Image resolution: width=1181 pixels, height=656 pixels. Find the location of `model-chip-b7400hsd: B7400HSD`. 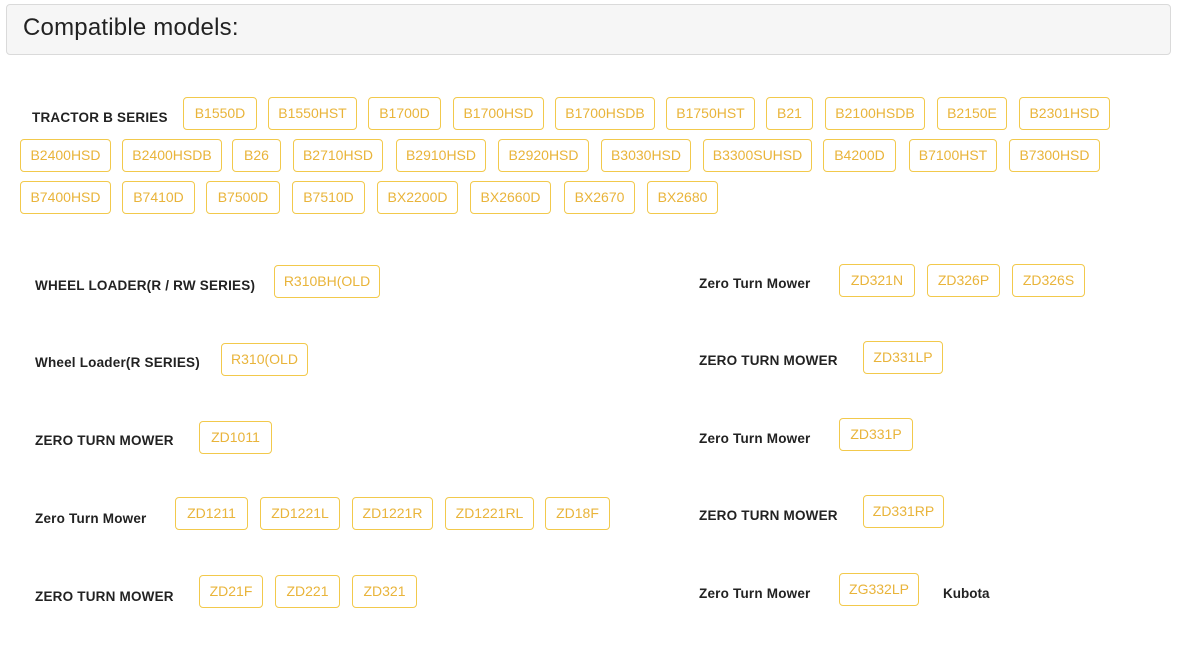

model-chip-b7400hsd: B7400HSD is located at coordinates (65, 197).